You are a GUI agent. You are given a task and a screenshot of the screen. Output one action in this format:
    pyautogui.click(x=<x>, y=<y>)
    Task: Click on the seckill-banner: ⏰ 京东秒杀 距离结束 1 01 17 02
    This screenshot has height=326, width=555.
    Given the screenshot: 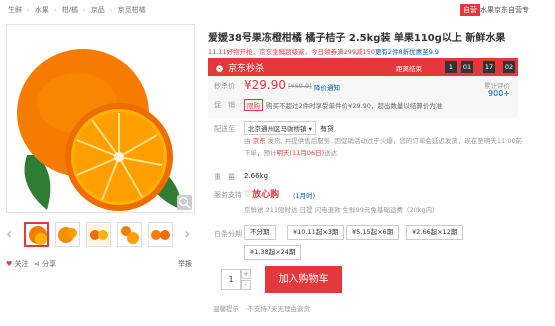 What is the action you would take?
    pyautogui.click(x=363, y=67)
    